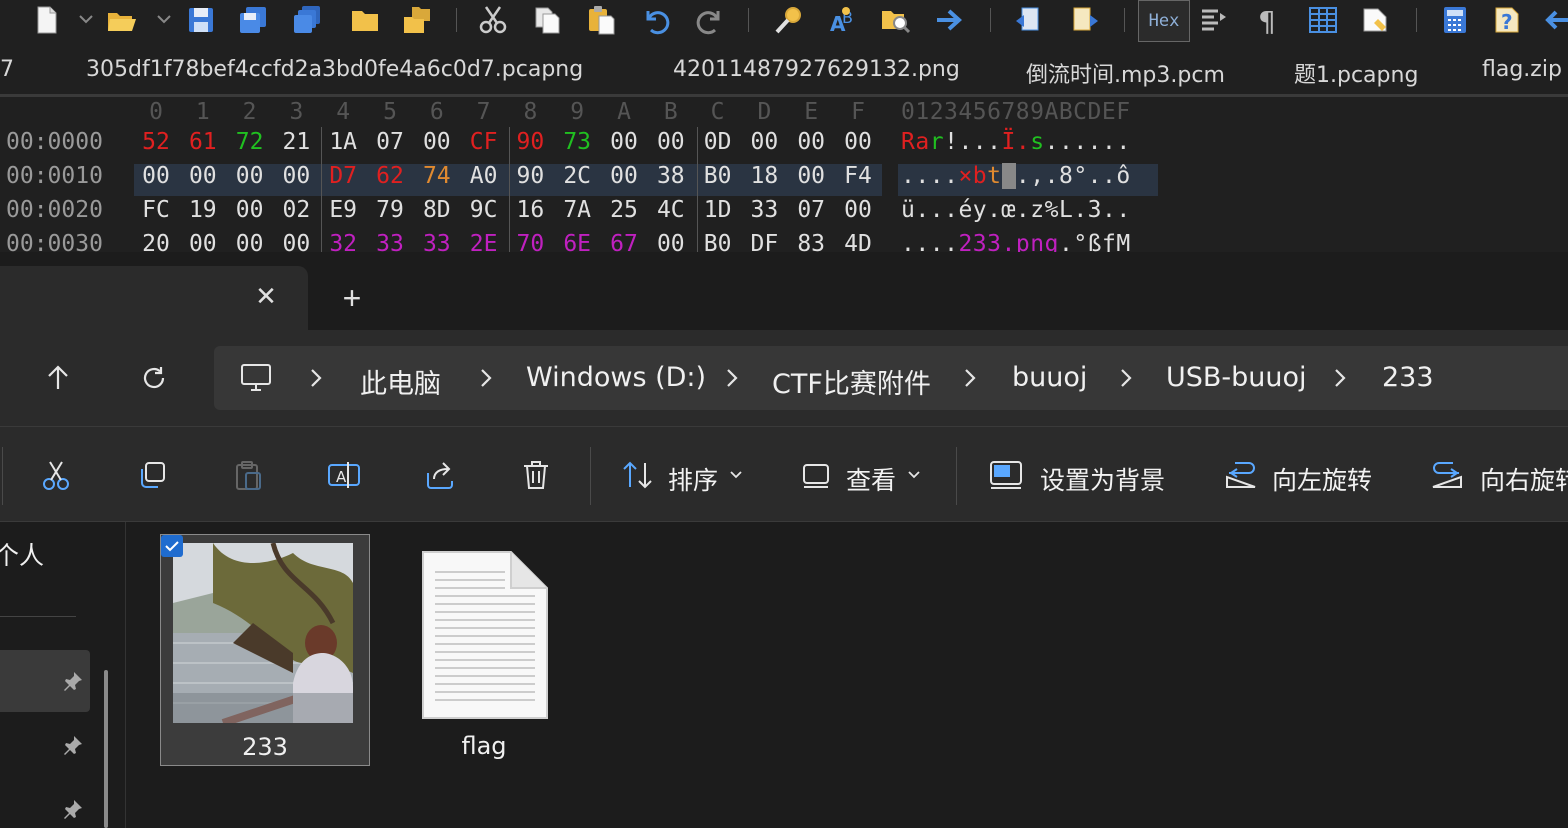 The height and width of the screenshot is (828, 1568). Describe the element at coordinates (764, 241) in the screenshot. I see `hex-byte: DF` at that location.